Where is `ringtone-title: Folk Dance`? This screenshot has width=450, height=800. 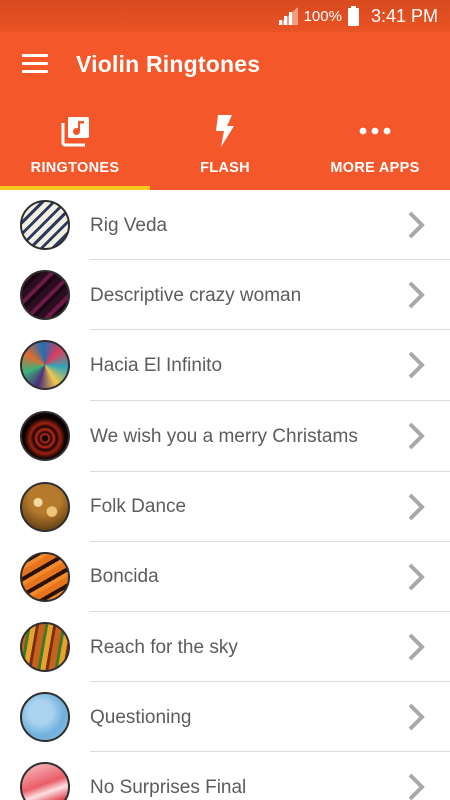 ringtone-title: Folk Dance is located at coordinates (138, 507).